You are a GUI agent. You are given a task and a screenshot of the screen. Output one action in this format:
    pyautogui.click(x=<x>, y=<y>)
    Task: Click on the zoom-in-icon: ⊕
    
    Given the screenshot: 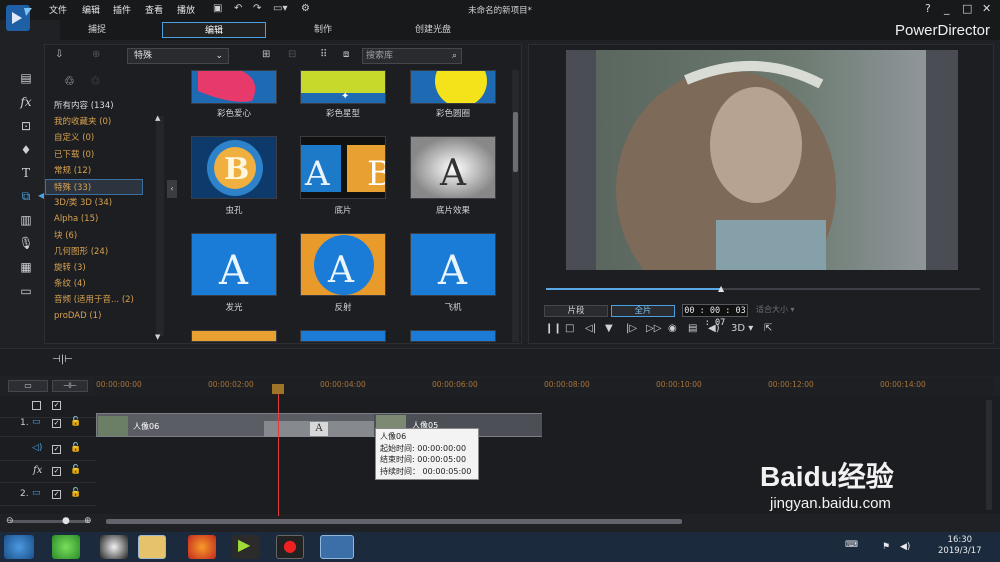 What is the action you would take?
    pyautogui.click(x=88, y=521)
    